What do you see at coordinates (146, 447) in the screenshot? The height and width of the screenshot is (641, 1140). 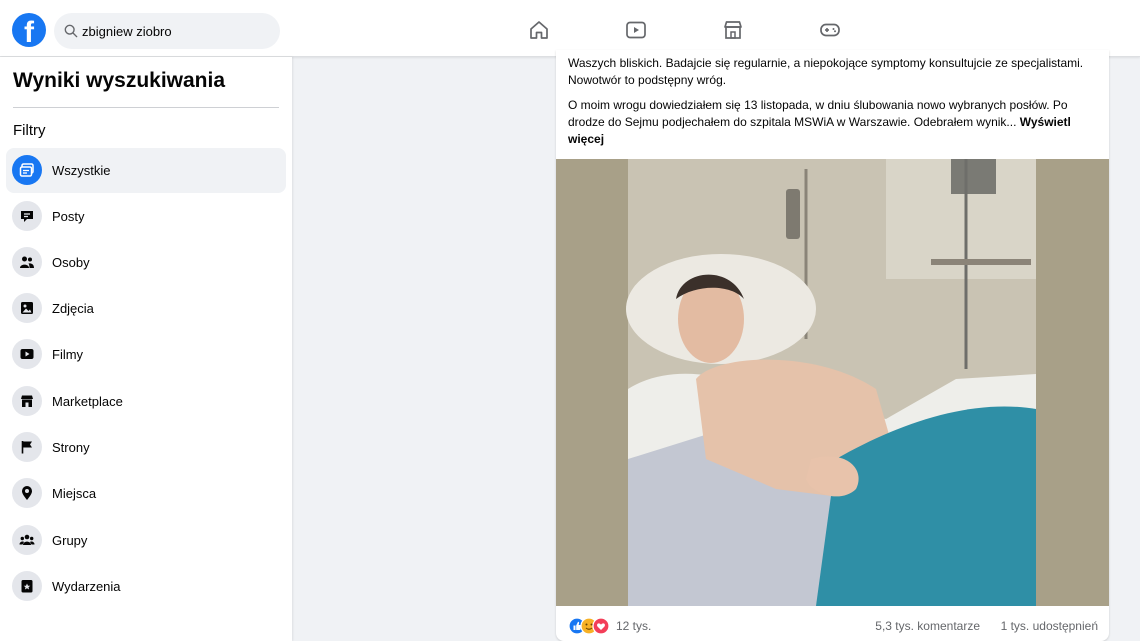 I see `sidebar-item-pages: Strony` at bounding box center [146, 447].